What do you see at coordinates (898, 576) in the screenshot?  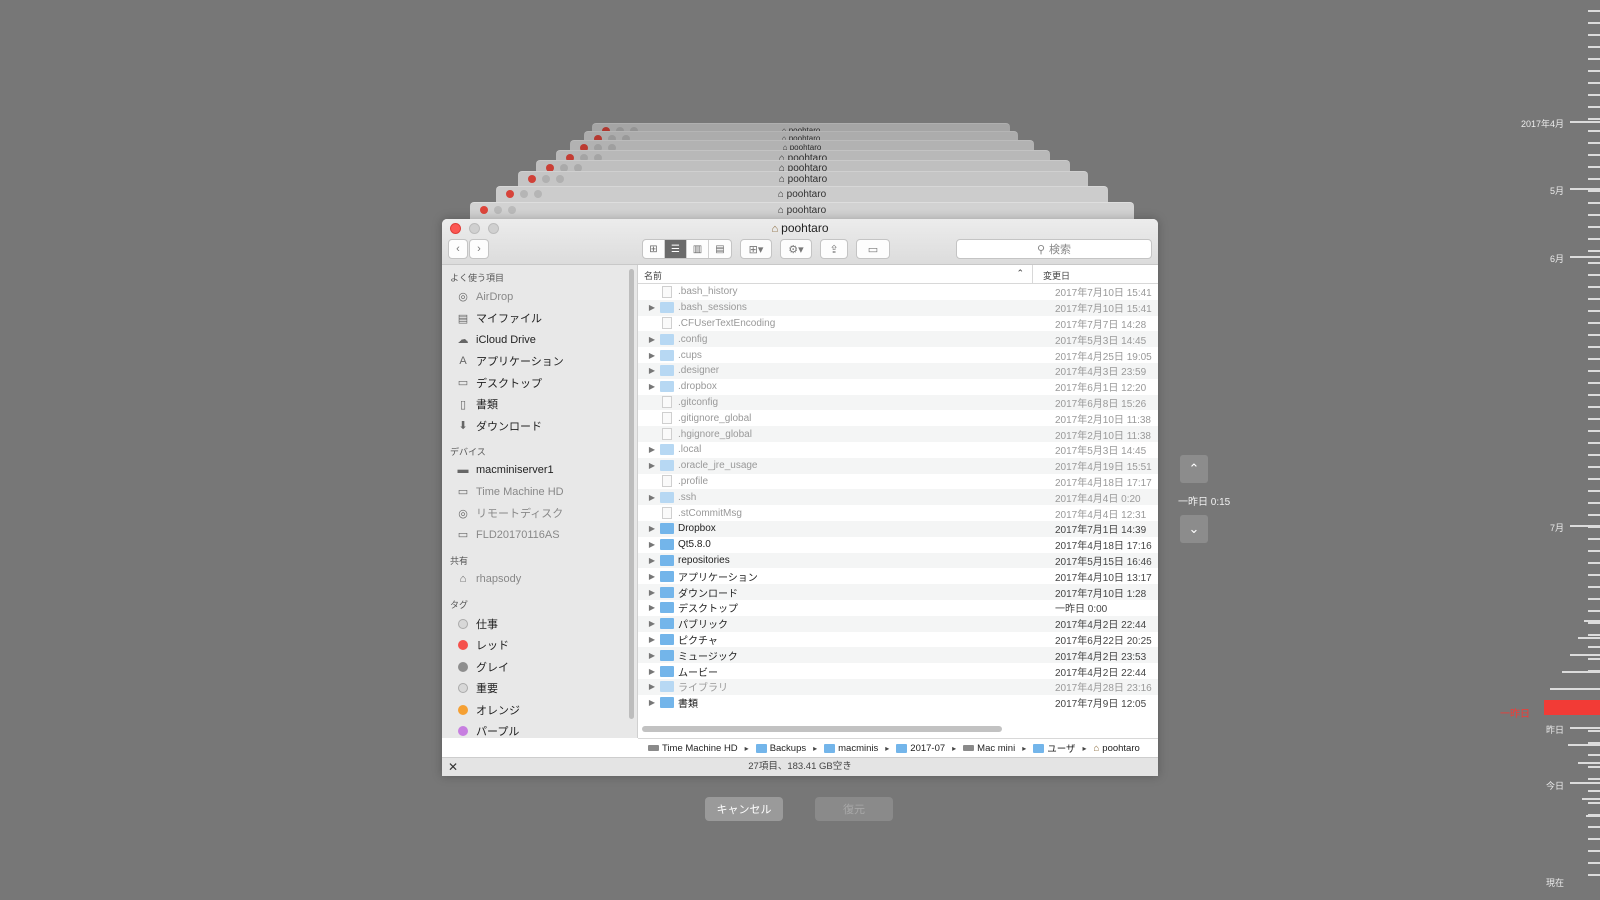 I see `table-row: ▶ アプリケーション 2017年4月10日 13:17` at bounding box center [898, 576].